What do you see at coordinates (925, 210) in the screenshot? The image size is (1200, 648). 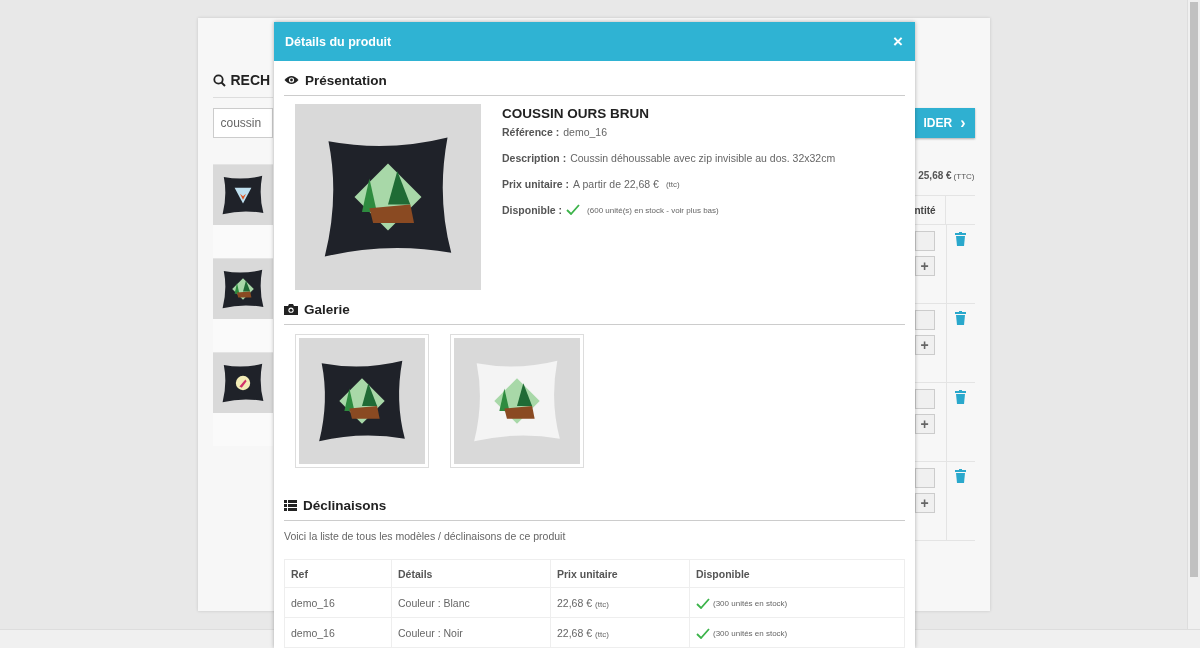 I see `column-header: ntité` at bounding box center [925, 210].